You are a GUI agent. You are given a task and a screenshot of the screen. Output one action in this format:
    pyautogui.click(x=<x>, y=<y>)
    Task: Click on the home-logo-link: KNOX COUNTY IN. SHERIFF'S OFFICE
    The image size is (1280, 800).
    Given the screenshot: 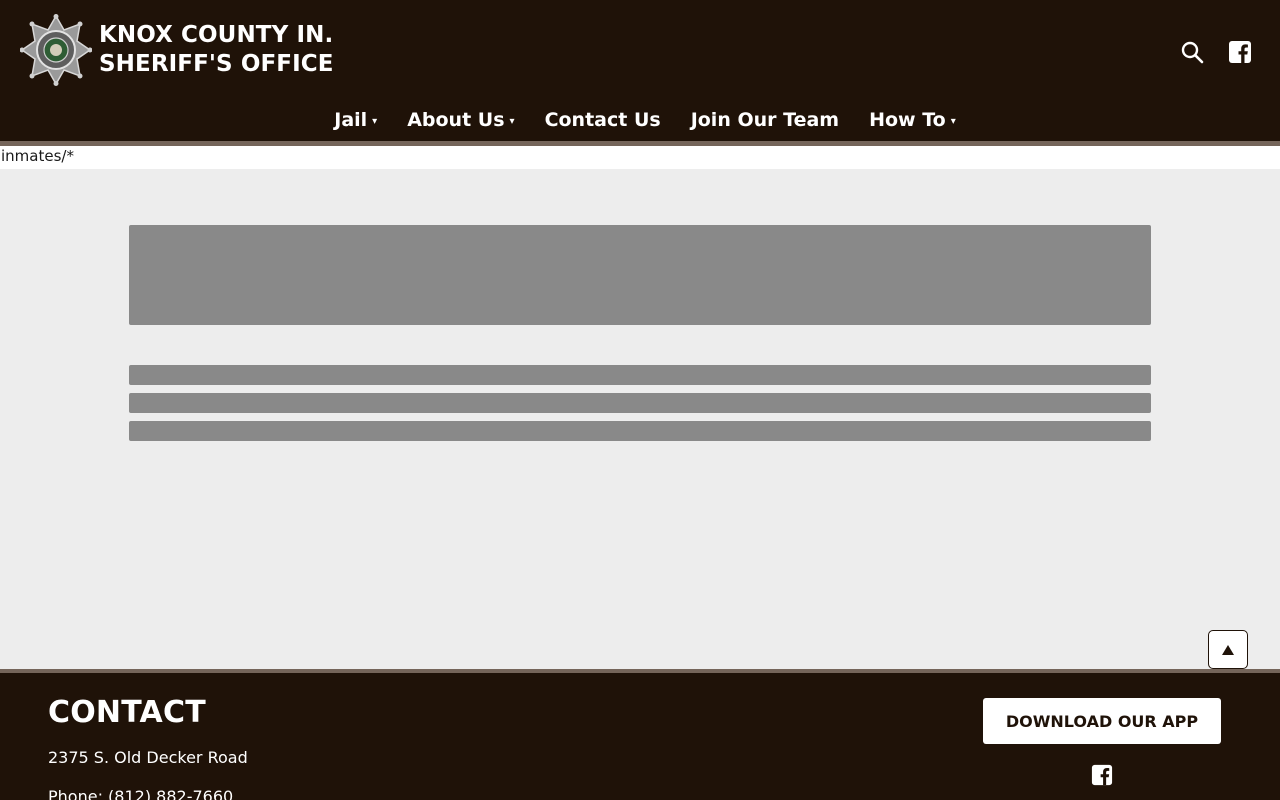 What is the action you would take?
    pyautogui.click(x=177, y=50)
    